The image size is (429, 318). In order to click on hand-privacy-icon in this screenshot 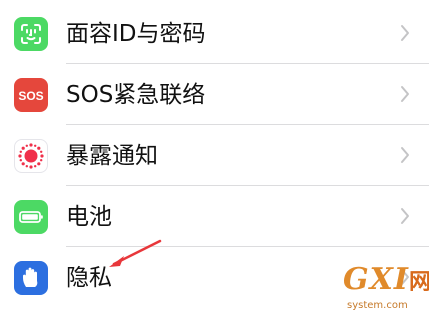, I will do `click(31, 278)`.